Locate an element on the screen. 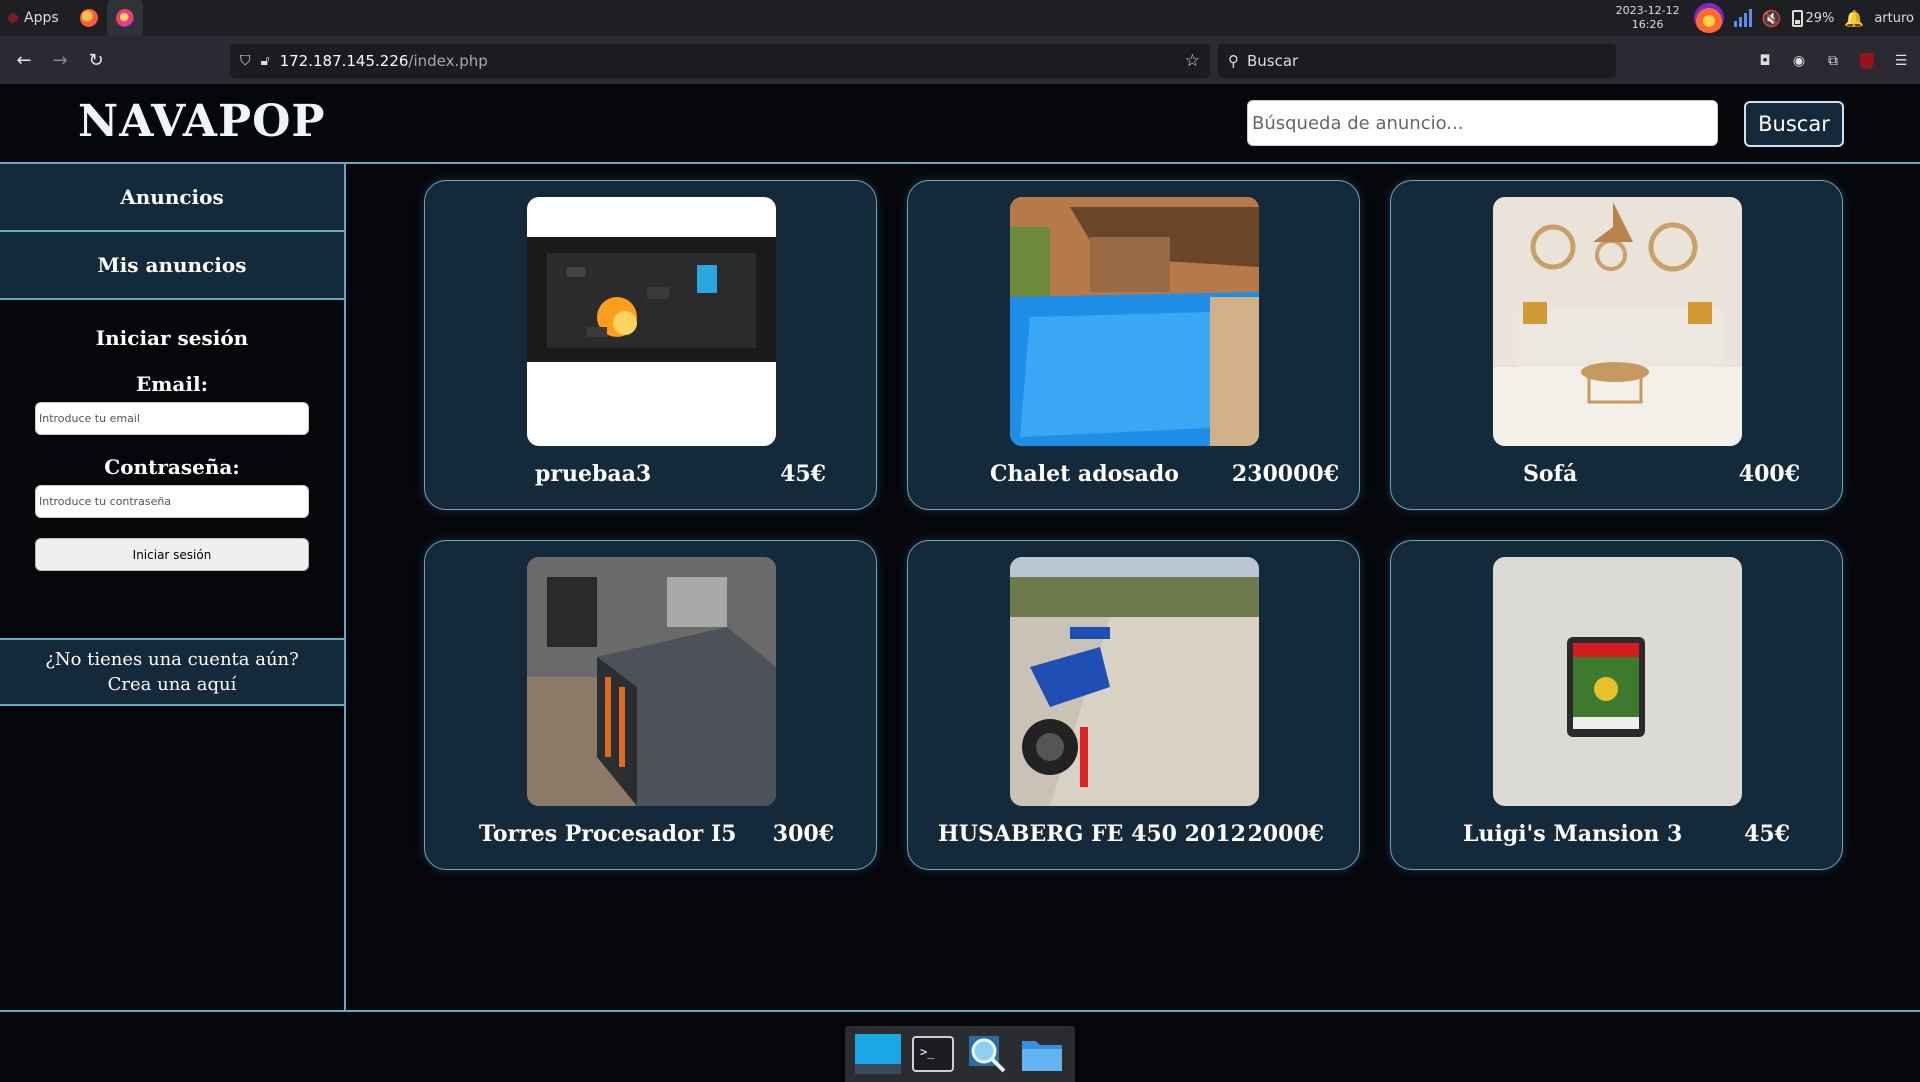 The image size is (1920, 1082). listing-price: 300€ is located at coordinates (803, 834).